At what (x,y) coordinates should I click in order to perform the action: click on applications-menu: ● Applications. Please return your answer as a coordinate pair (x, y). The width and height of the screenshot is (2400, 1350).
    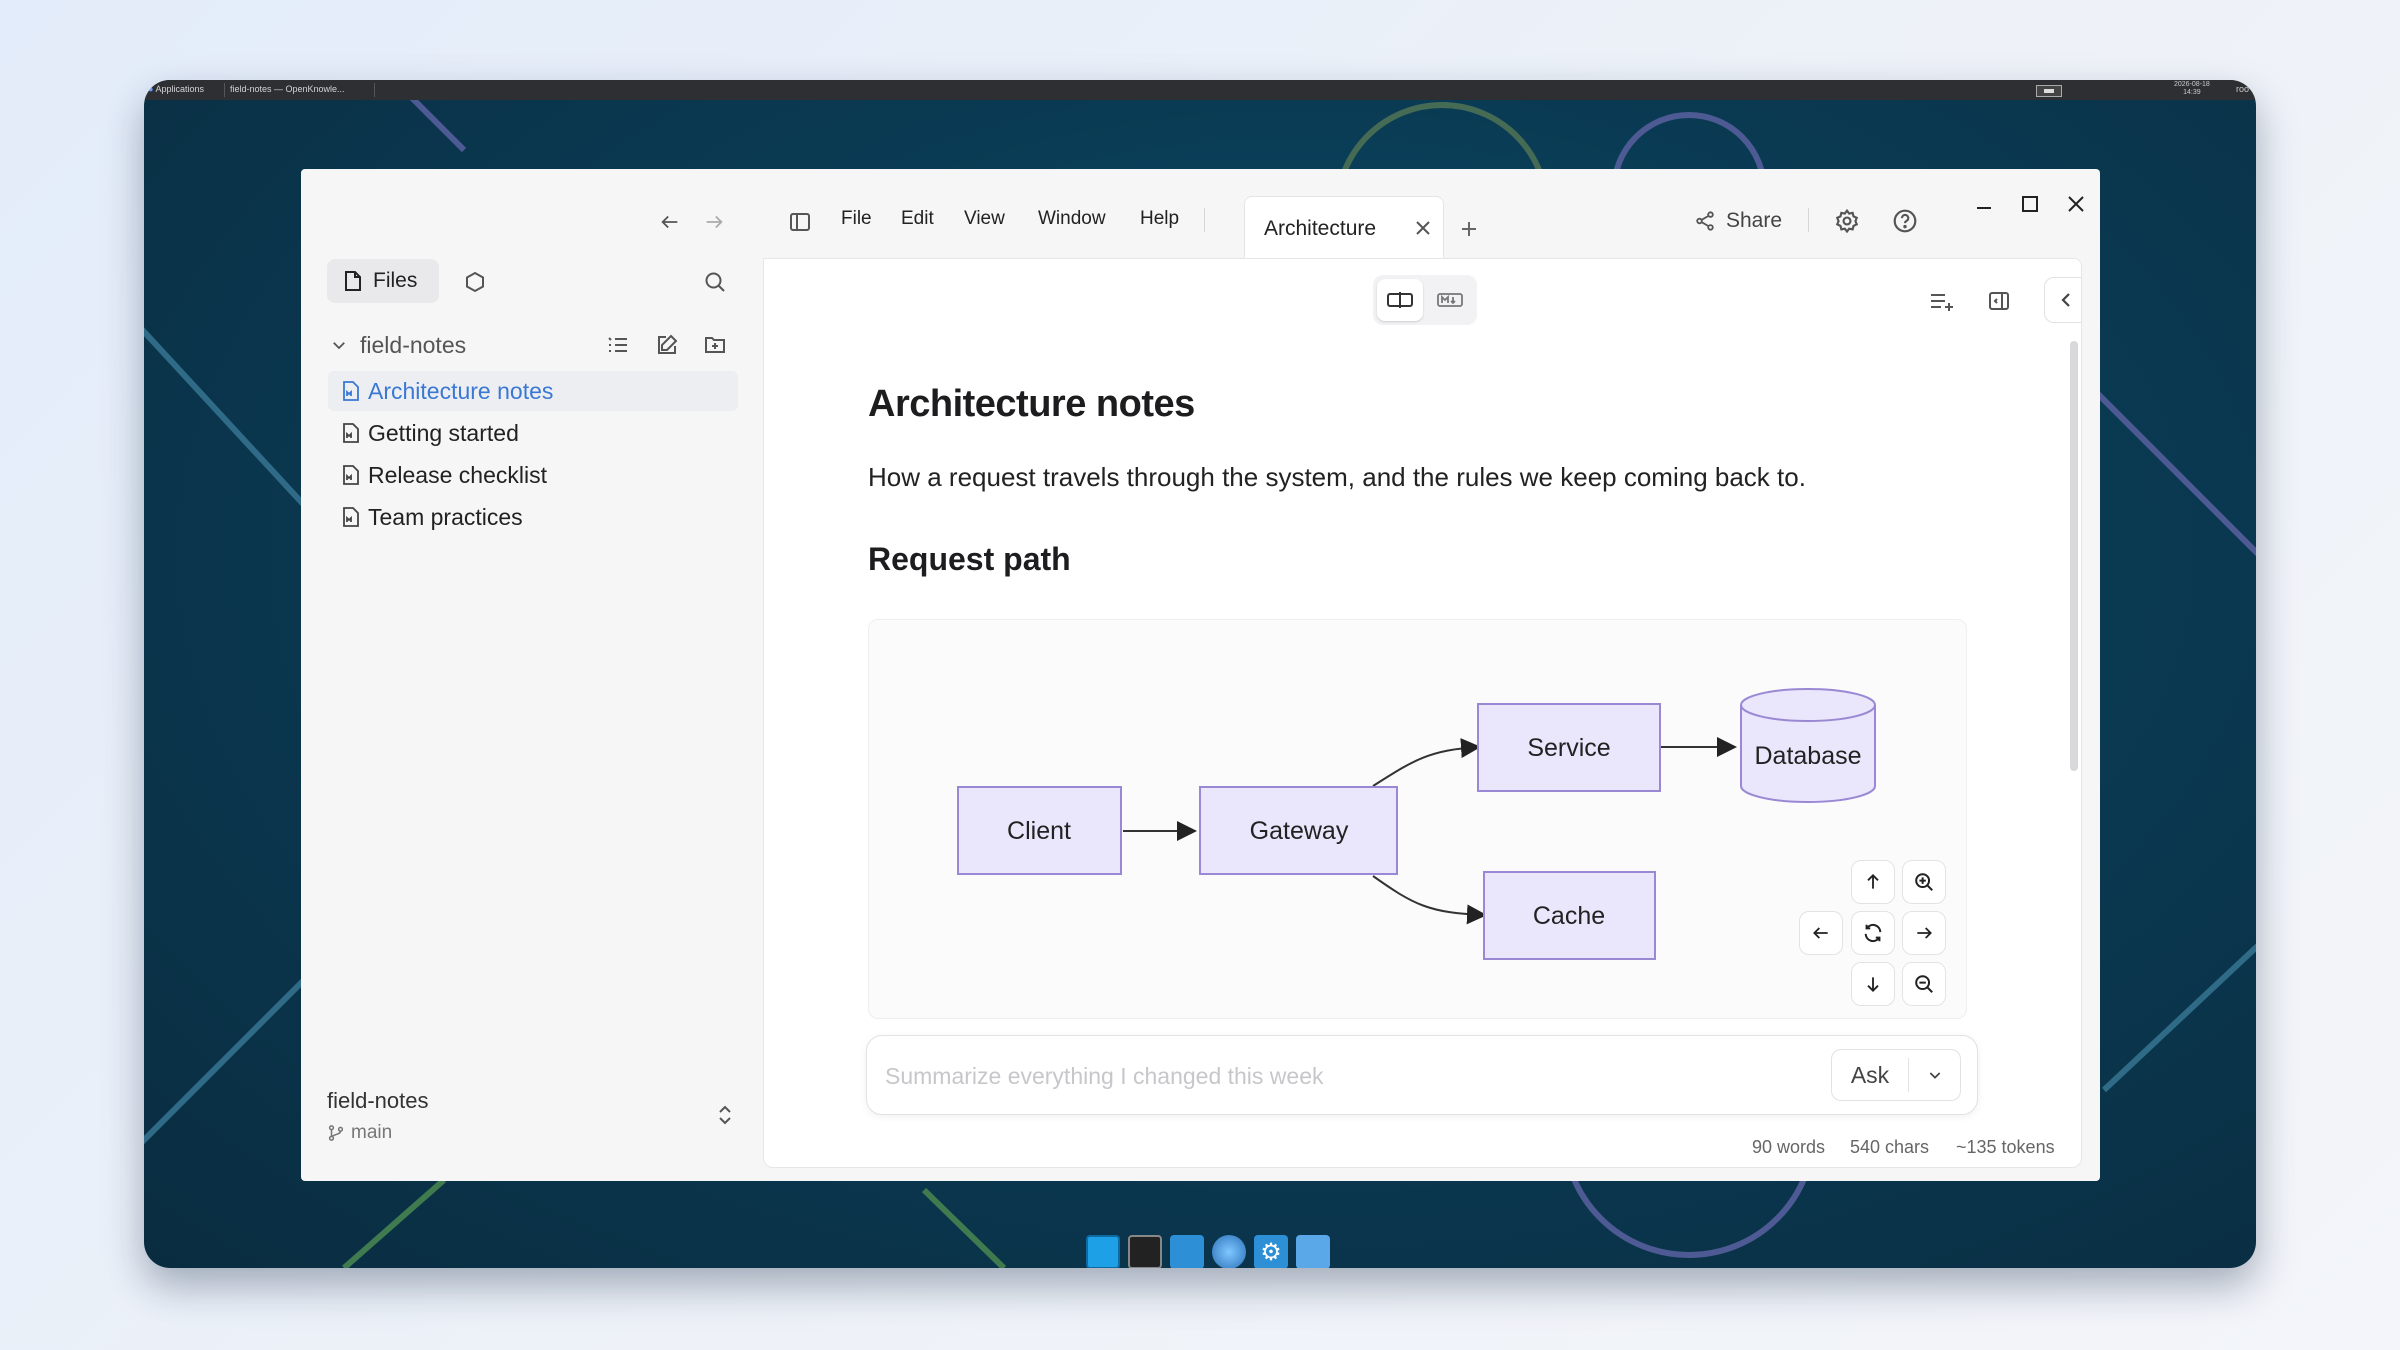
    Looking at the image, I should click on (176, 89).